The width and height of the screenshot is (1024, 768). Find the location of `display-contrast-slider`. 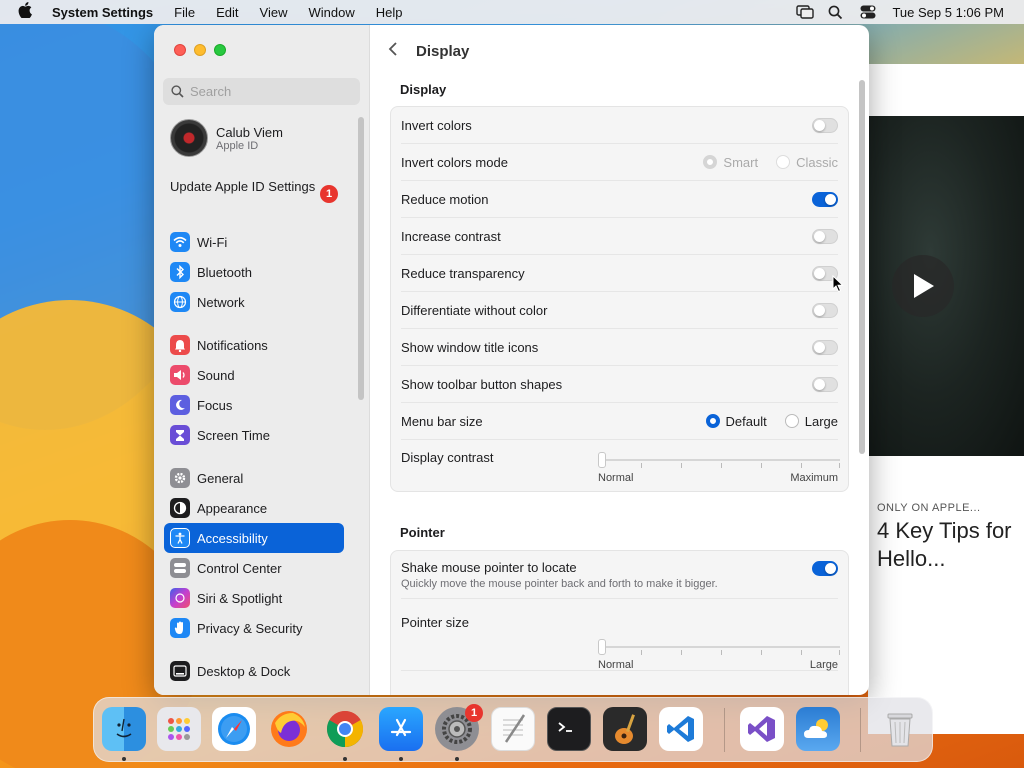

display-contrast-slider is located at coordinates (719, 460).